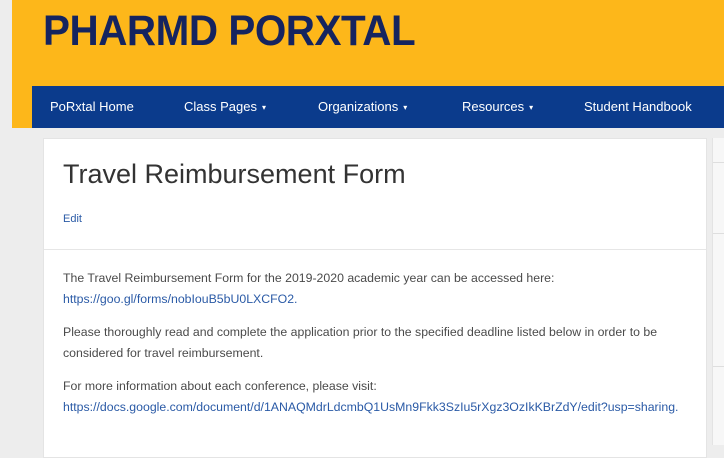 The height and width of the screenshot is (458, 724). Describe the element at coordinates (180, 299) in the screenshot. I see `form-link: https://goo.gl/forms/nobIouB5bU0LXCFO2.` at that location.